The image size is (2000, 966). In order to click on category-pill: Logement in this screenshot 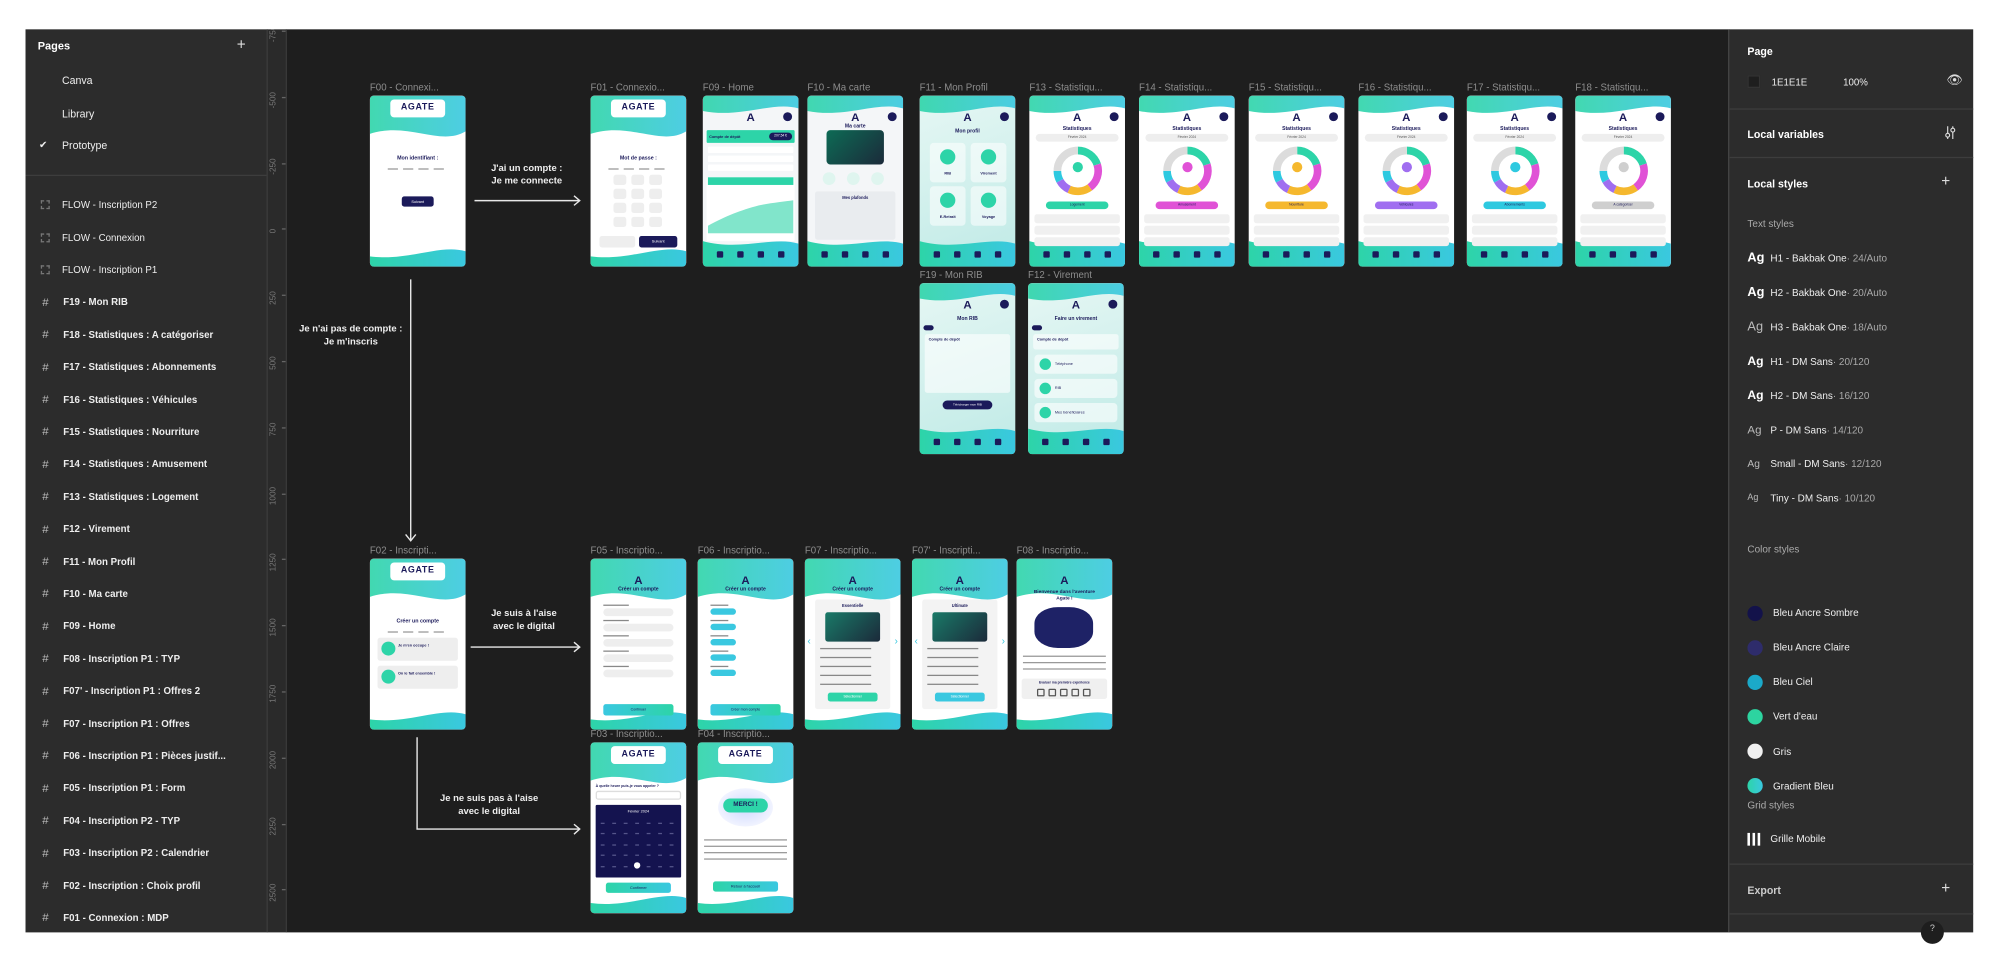, I will do `click(1077, 205)`.